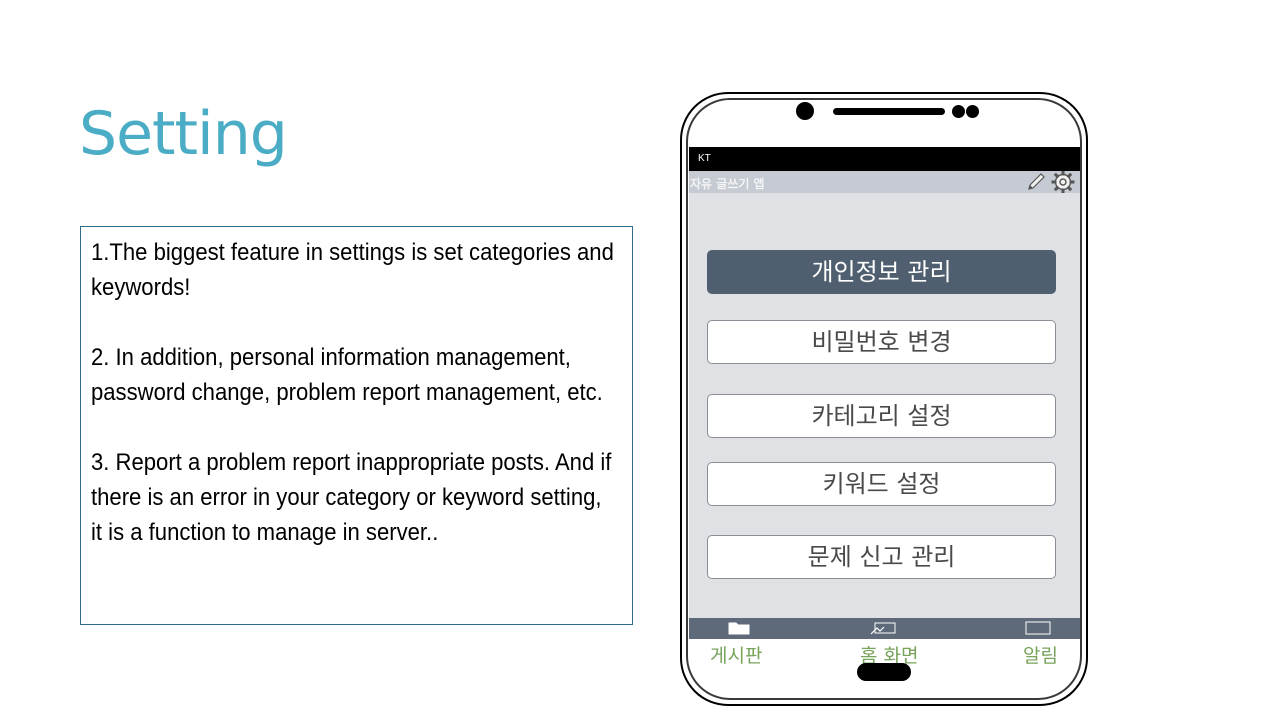 Image resolution: width=1280 pixels, height=720 pixels. What do you see at coordinates (884, 672) in the screenshot?
I see `home-button` at bounding box center [884, 672].